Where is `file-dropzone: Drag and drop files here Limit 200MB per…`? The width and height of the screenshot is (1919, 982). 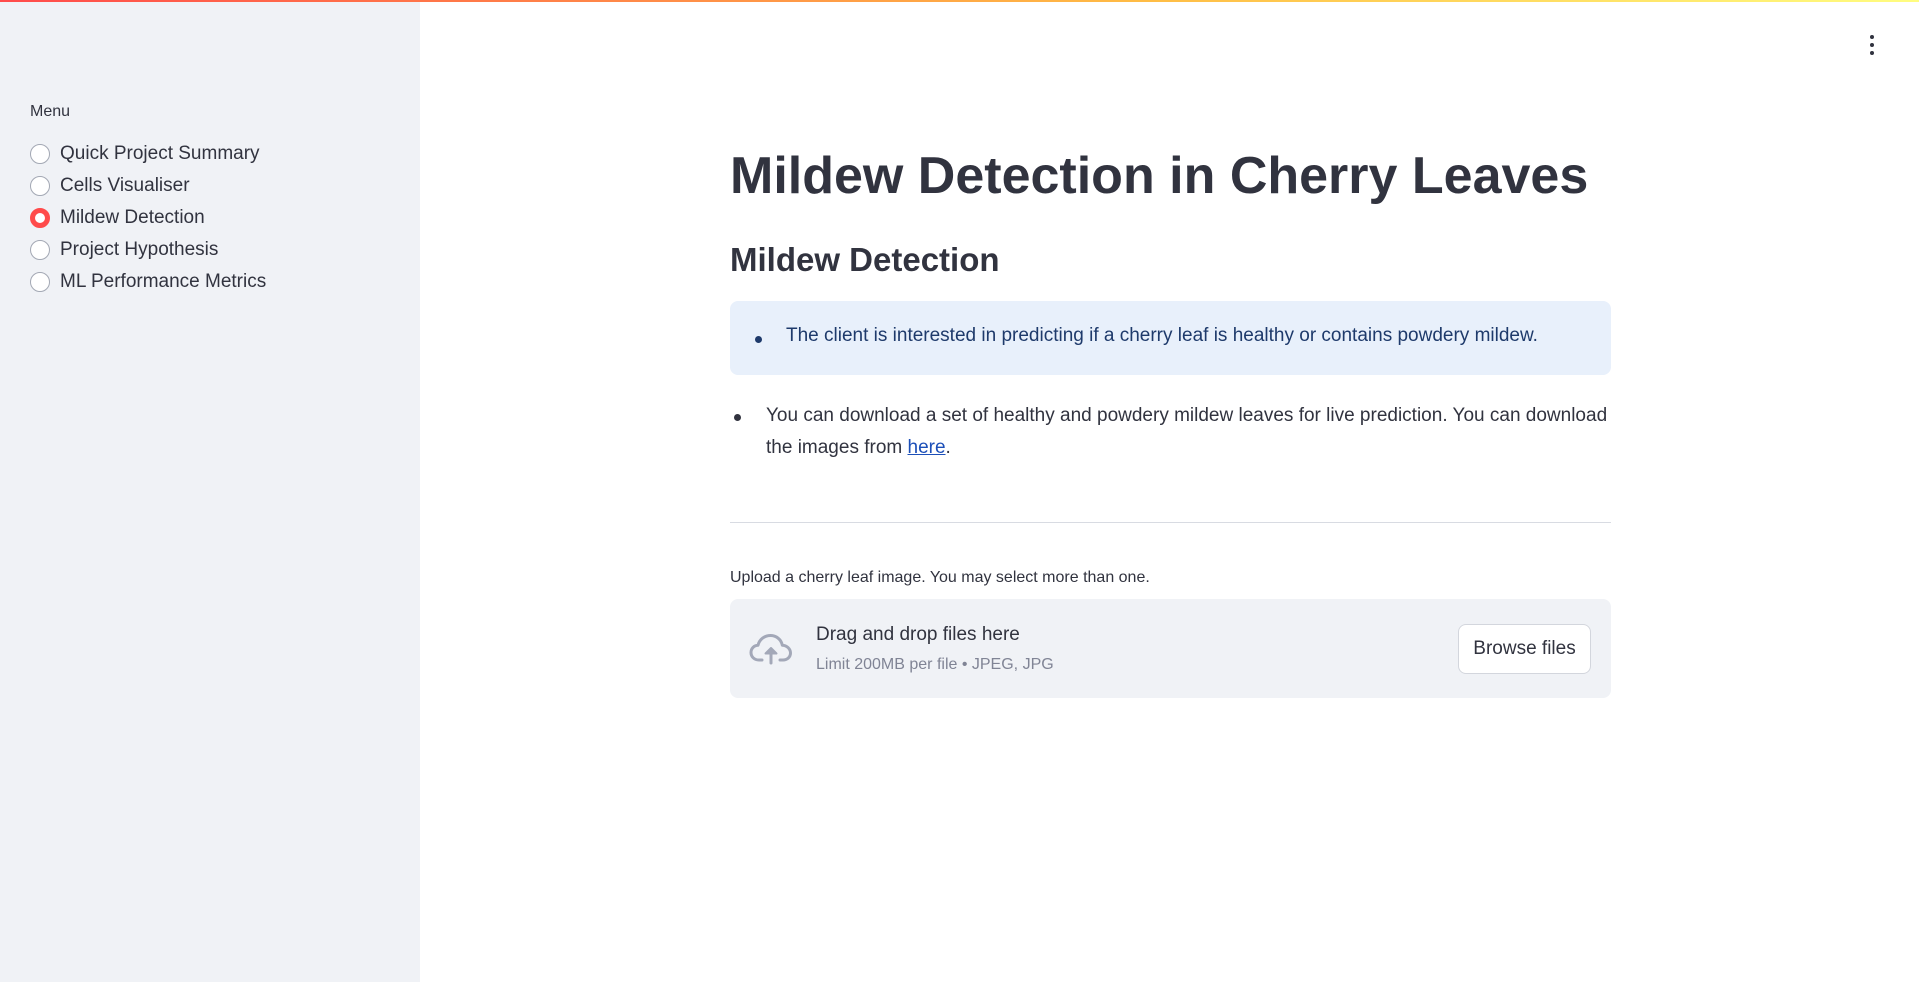 file-dropzone: Drag and drop files here Limit 200MB per… is located at coordinates (1170, 648).